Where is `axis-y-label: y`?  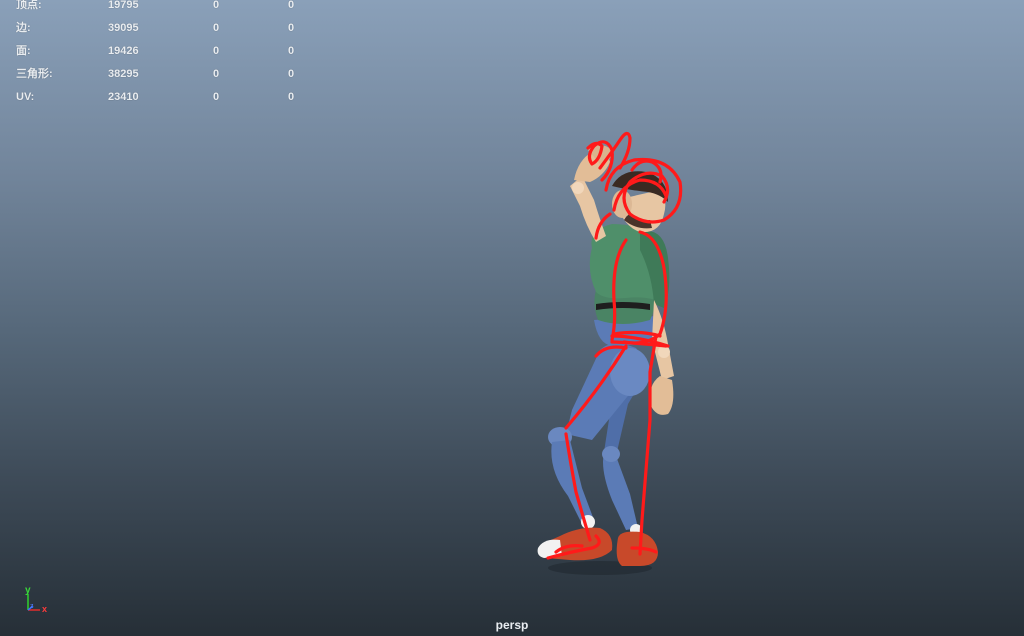 axis-y-label: y is located at coordinates (28, 590).